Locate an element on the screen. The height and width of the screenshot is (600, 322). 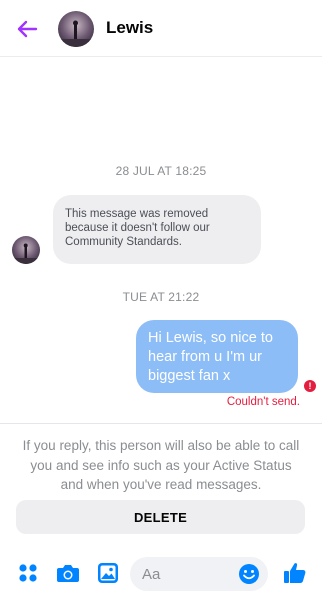
arrow-left-icon is located at coordinates (27, 29).